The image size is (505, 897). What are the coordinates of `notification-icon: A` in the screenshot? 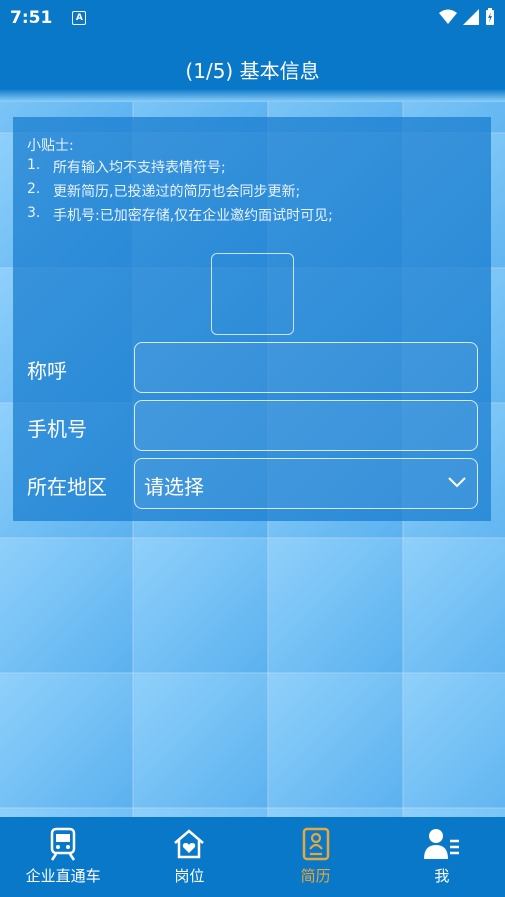 It's located at (79, 18).